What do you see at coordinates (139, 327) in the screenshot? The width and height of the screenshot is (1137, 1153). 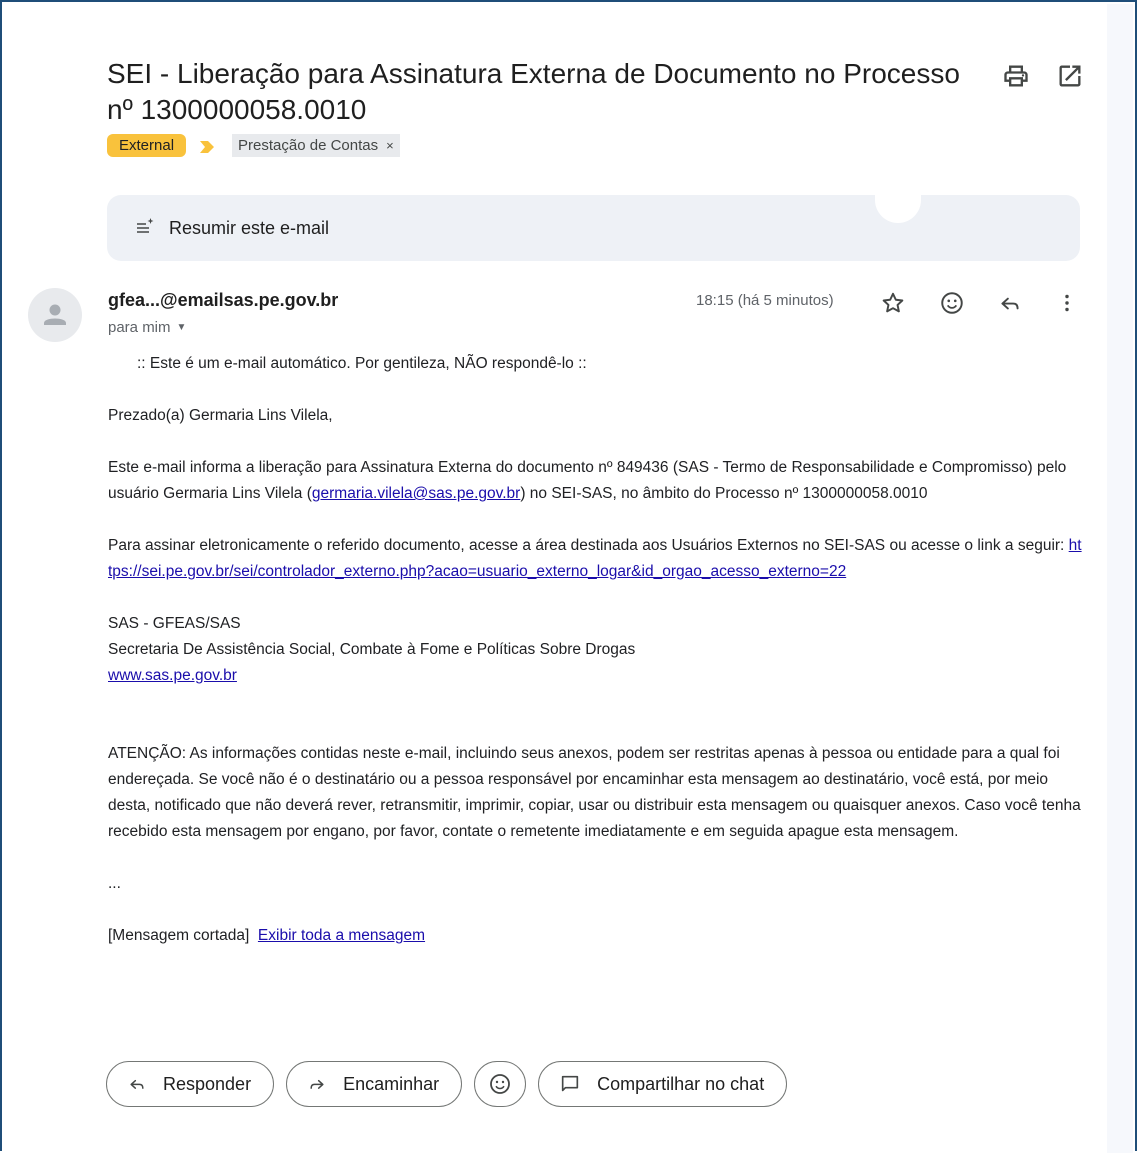 I see `recipient-label: para mim` at bounding box center [139, 327].